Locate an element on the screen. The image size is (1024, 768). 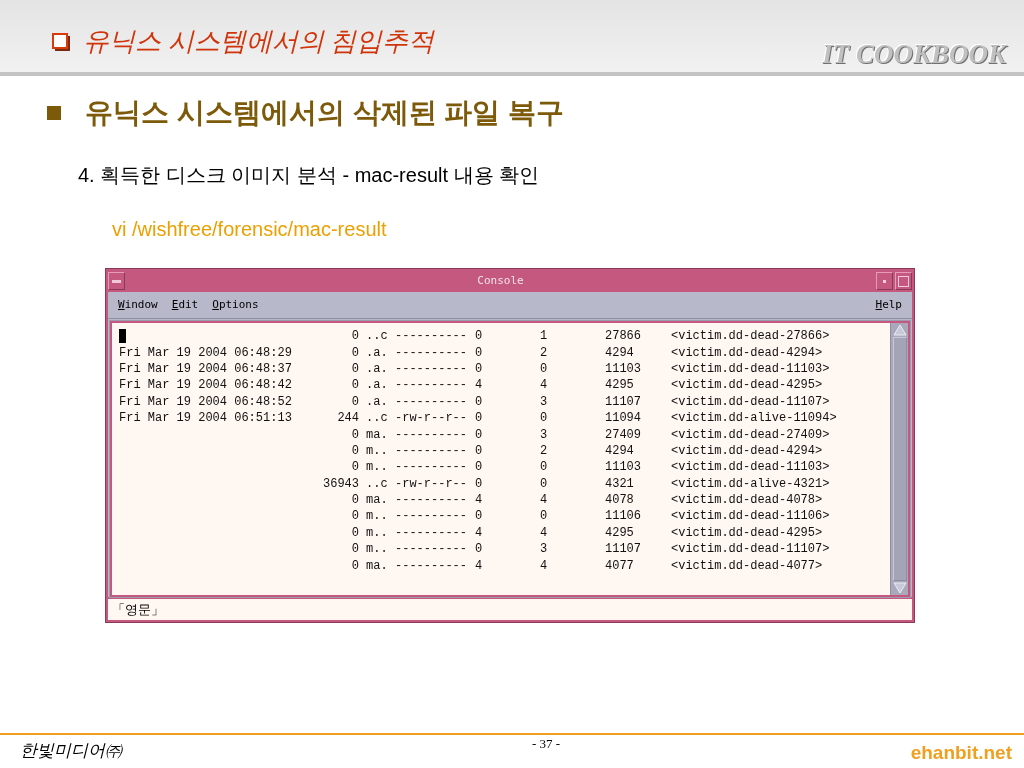
menu-item: Edit is located at coordinates (185, 305).